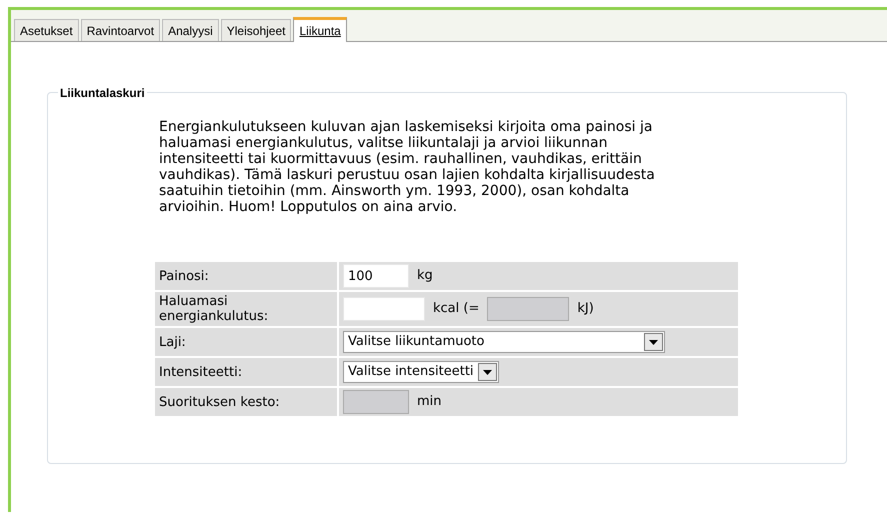 This screenshot has width=887, height=515. I want to click on tab: Analyysi, so click(190, 30).